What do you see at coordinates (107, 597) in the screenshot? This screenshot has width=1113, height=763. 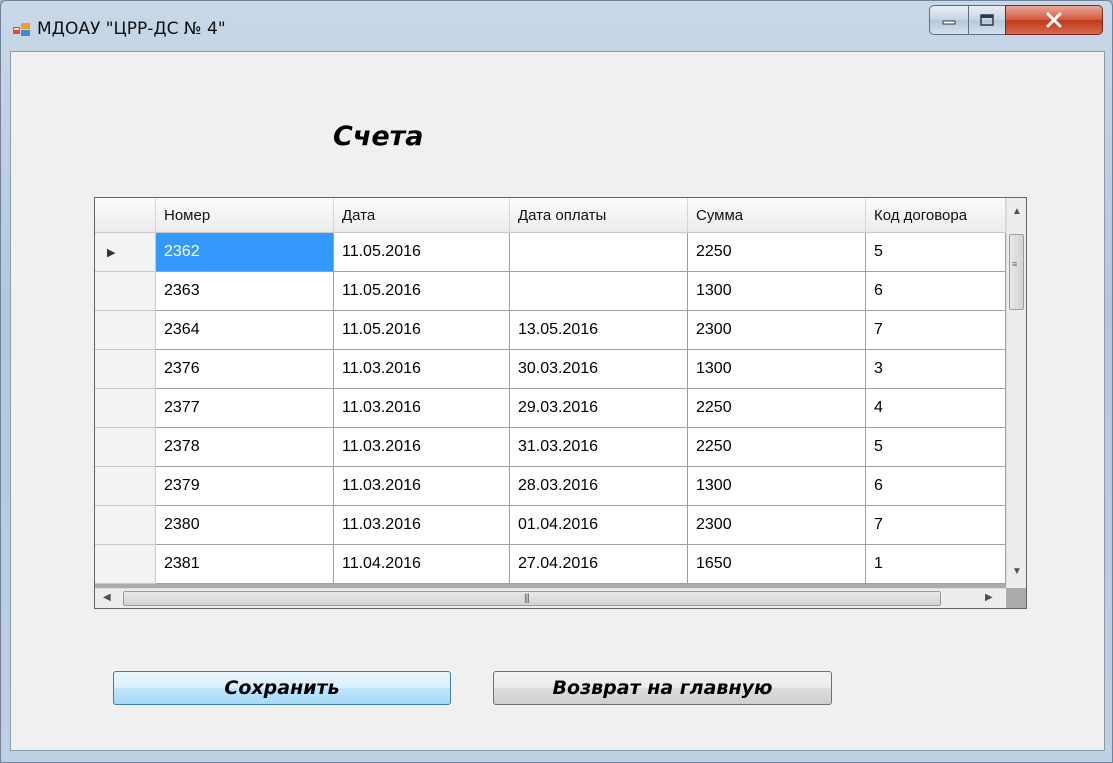 I see `scroll-left-arrow-icon: ◀` at bounding box center [107, 597].